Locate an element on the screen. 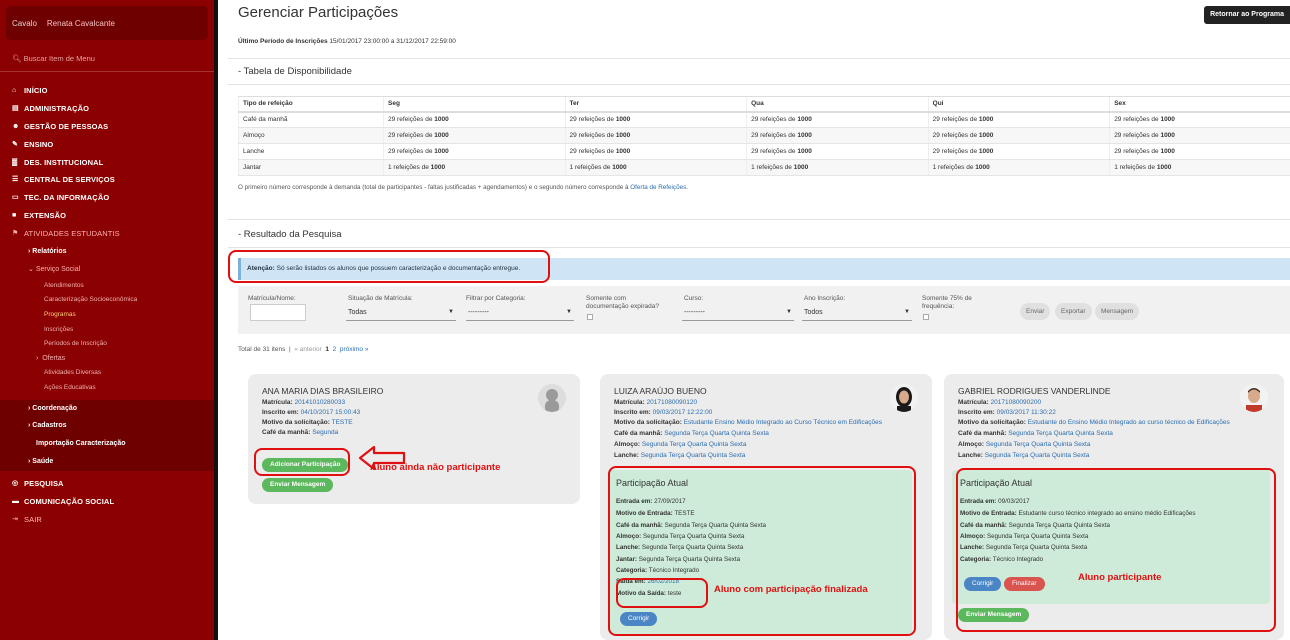 Image resolution: width=1290 pixels, height=640 pixels. menu-gestao-pessoas: ☻ GESTÃO DE PESSOAS is located at coordinates (107, 127).